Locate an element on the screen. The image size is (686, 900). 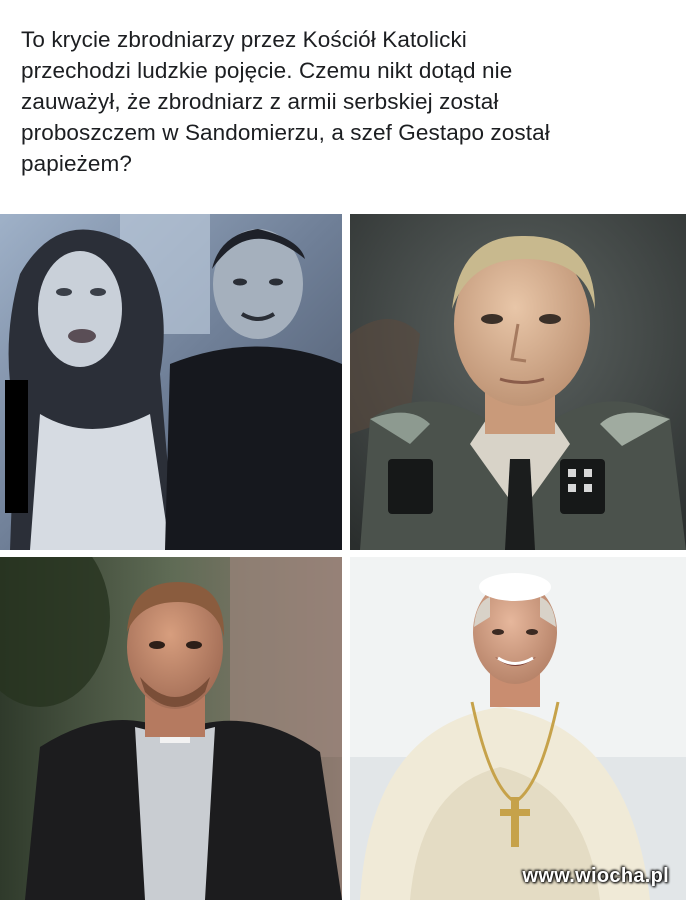
site-watermark: www.wiocha.pl is located at coordinates (595, 876).